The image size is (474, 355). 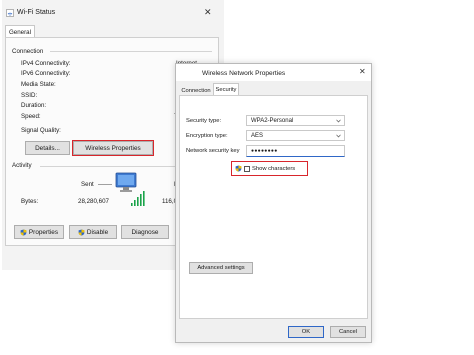 I want to click on advanced-settings-button: Advanced settings, so click(x=221, y=268).